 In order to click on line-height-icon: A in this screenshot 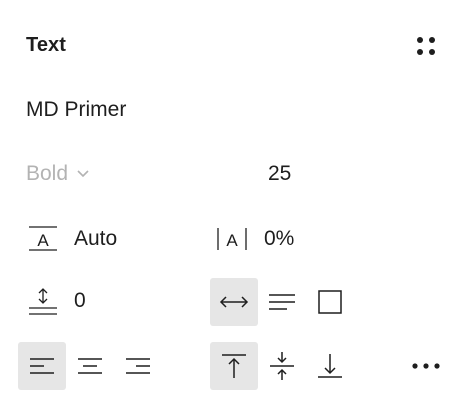, I will do `click(43, 239)`.